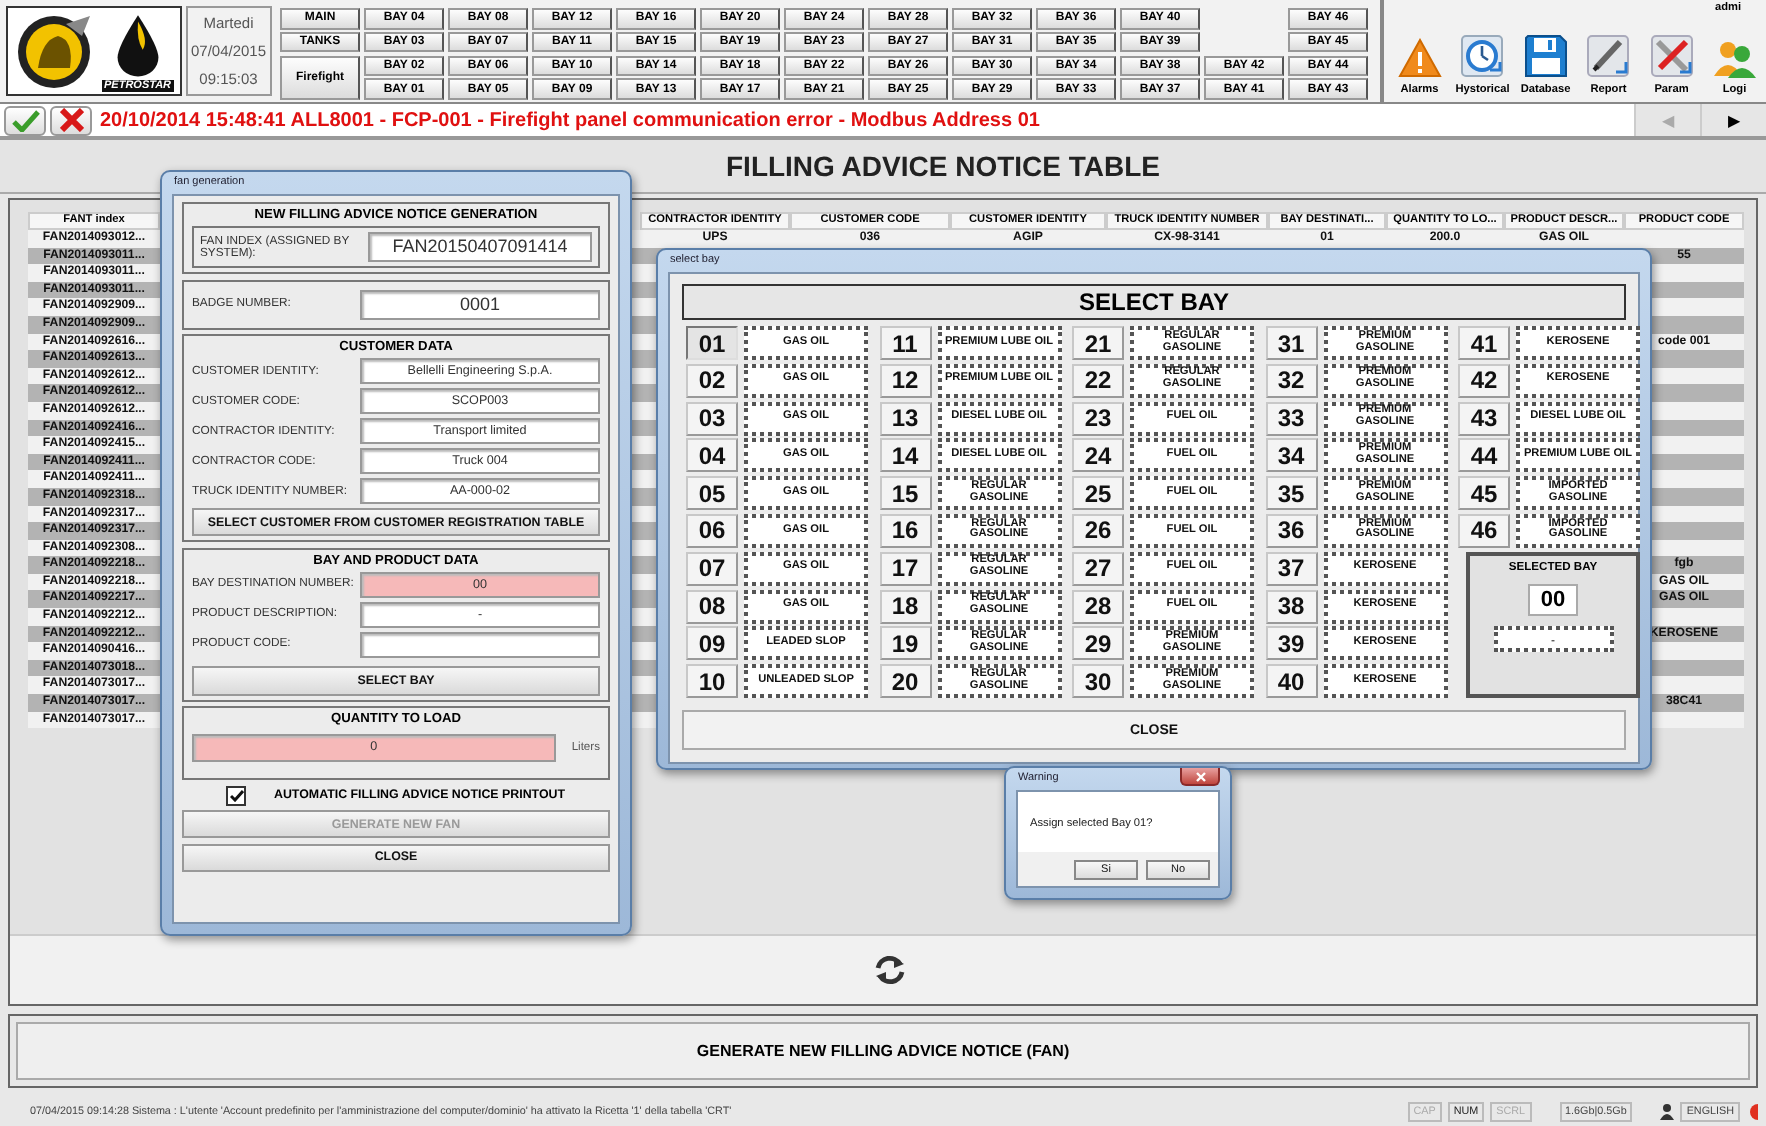 The height and width of the screenshot is (1126, 1766). What do you see at coordinates (570, 120) in the screenshot?
I see `alarm-message: 20/10/2014 15:48:41 ALL8001 - FCP-001 - Firefight panel communication error - Modbus Address 01` at bounding box center [570, 120].